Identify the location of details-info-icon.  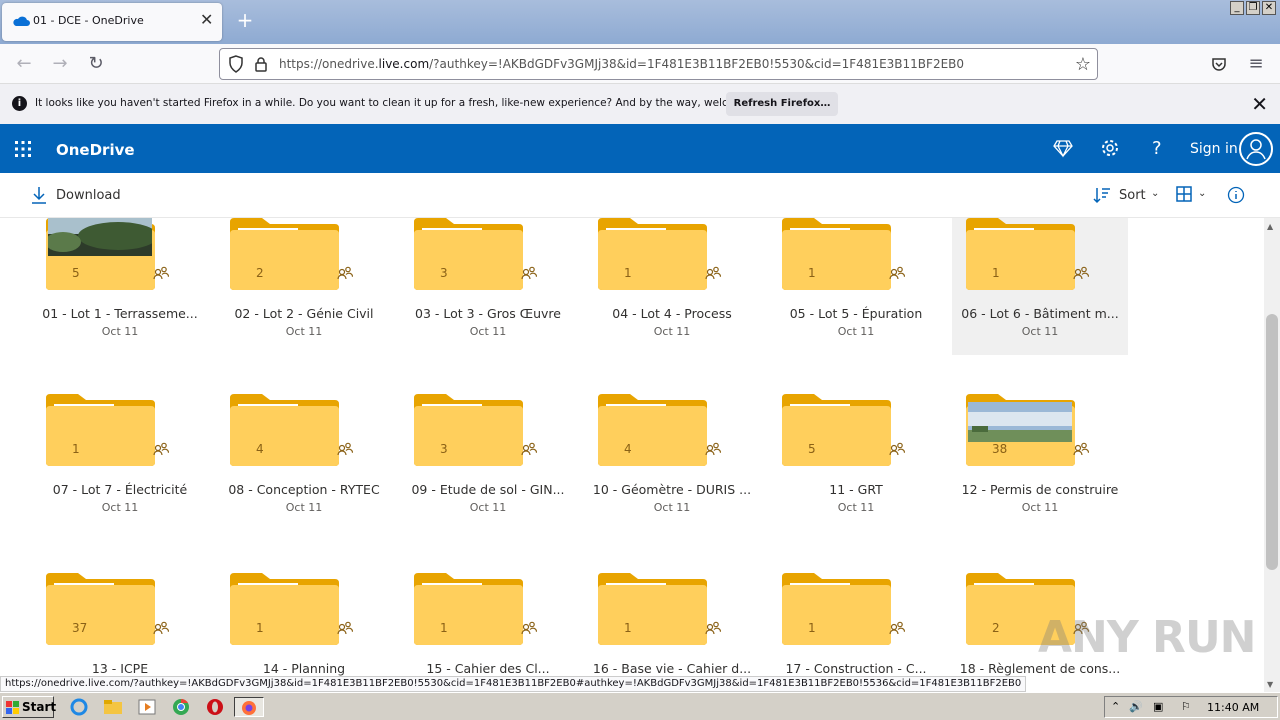
(1236, 195).